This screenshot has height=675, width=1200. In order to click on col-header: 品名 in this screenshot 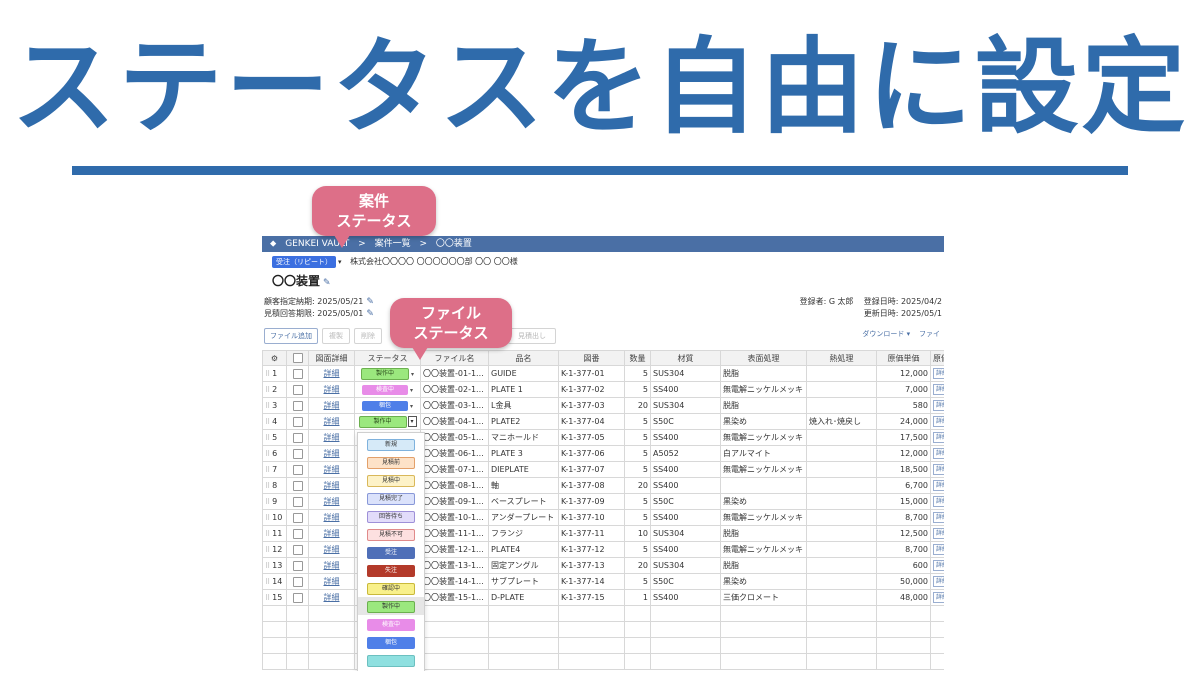, I will do `click(523, 358)`.